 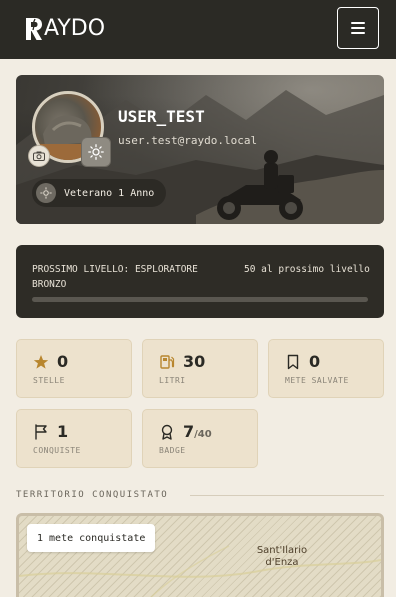 What do you see at coordinates (74, 368) in the screenshot?
I see `stat-card-stelle: 0 STELLE` at bounding box center [74, 368].